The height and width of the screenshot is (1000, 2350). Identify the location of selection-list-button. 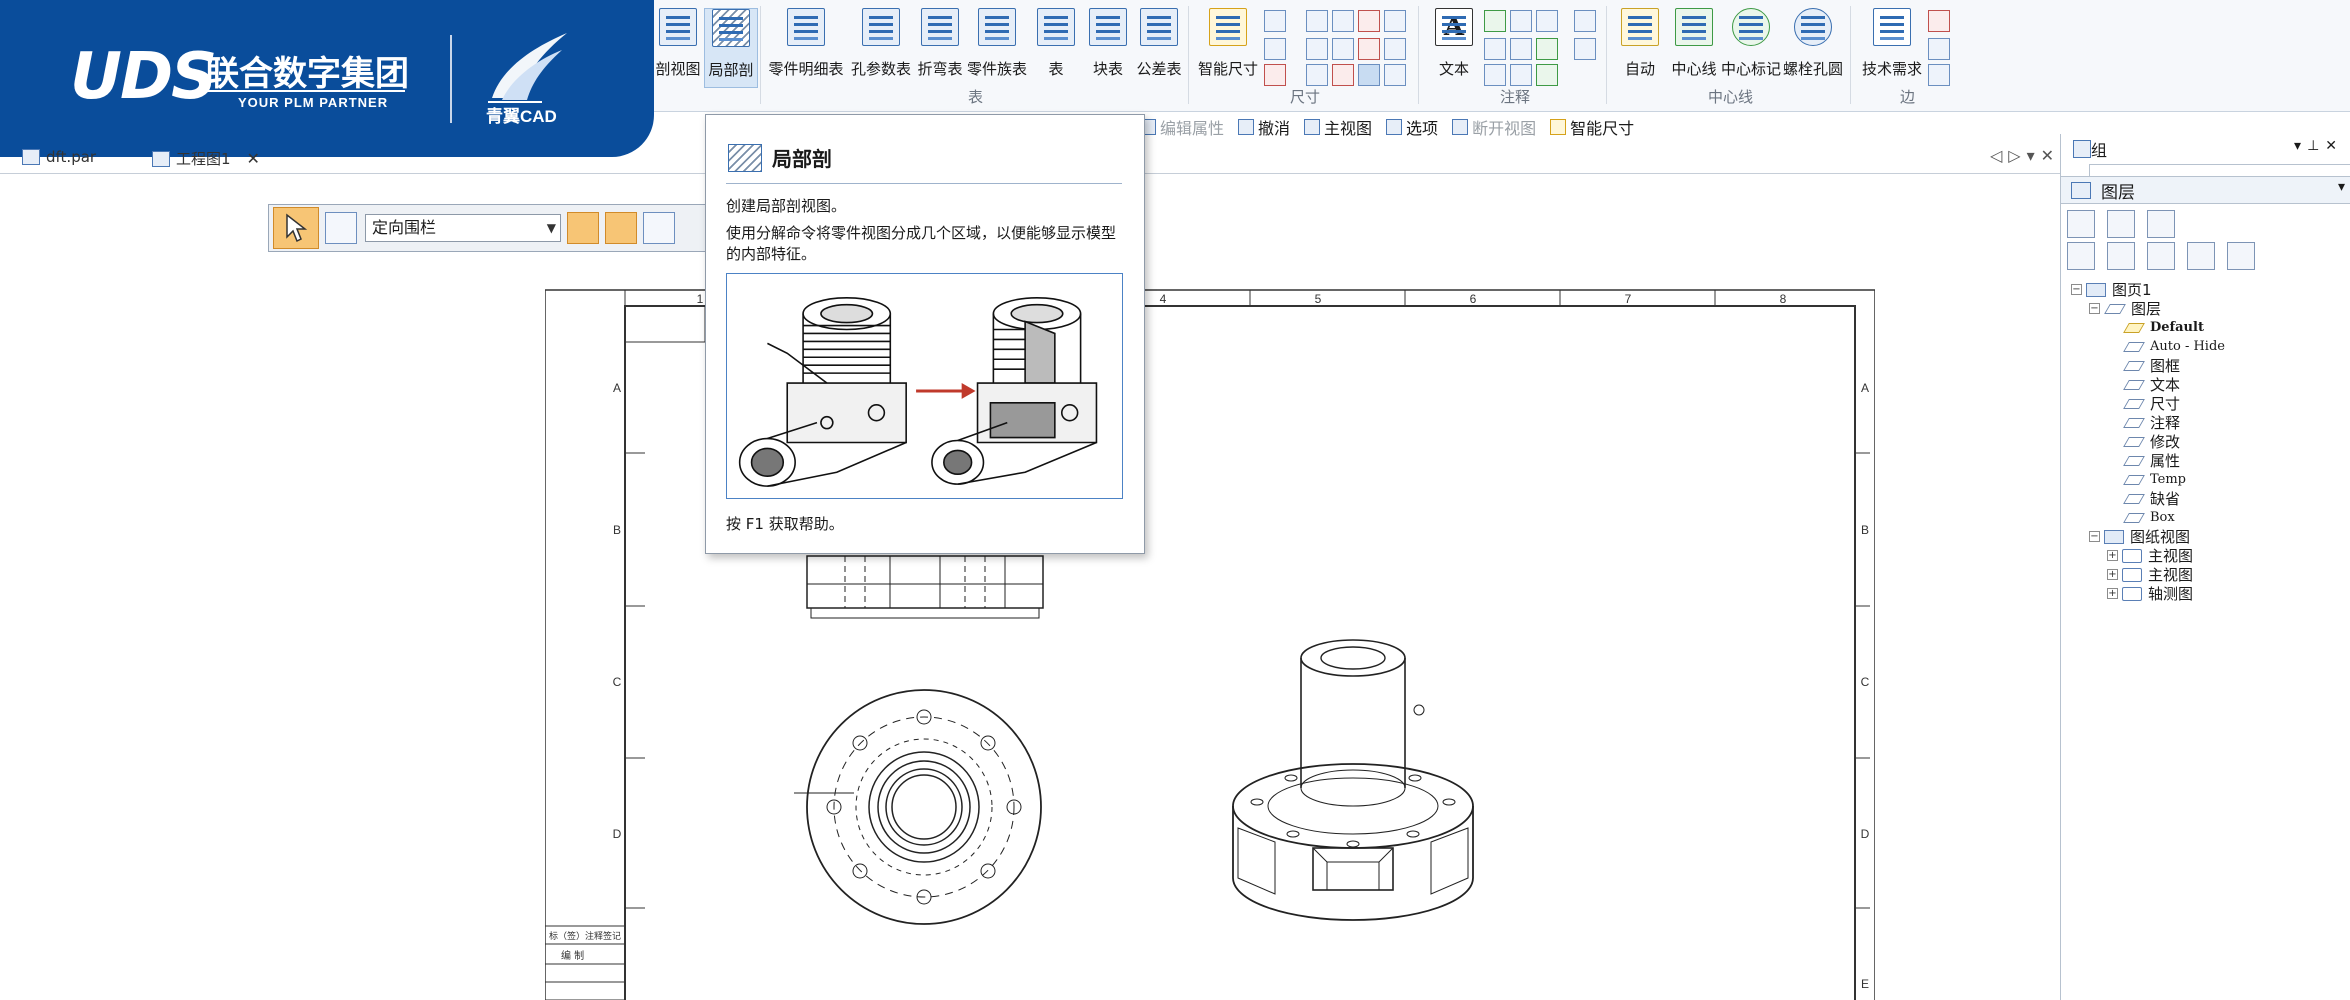
(341, 228).